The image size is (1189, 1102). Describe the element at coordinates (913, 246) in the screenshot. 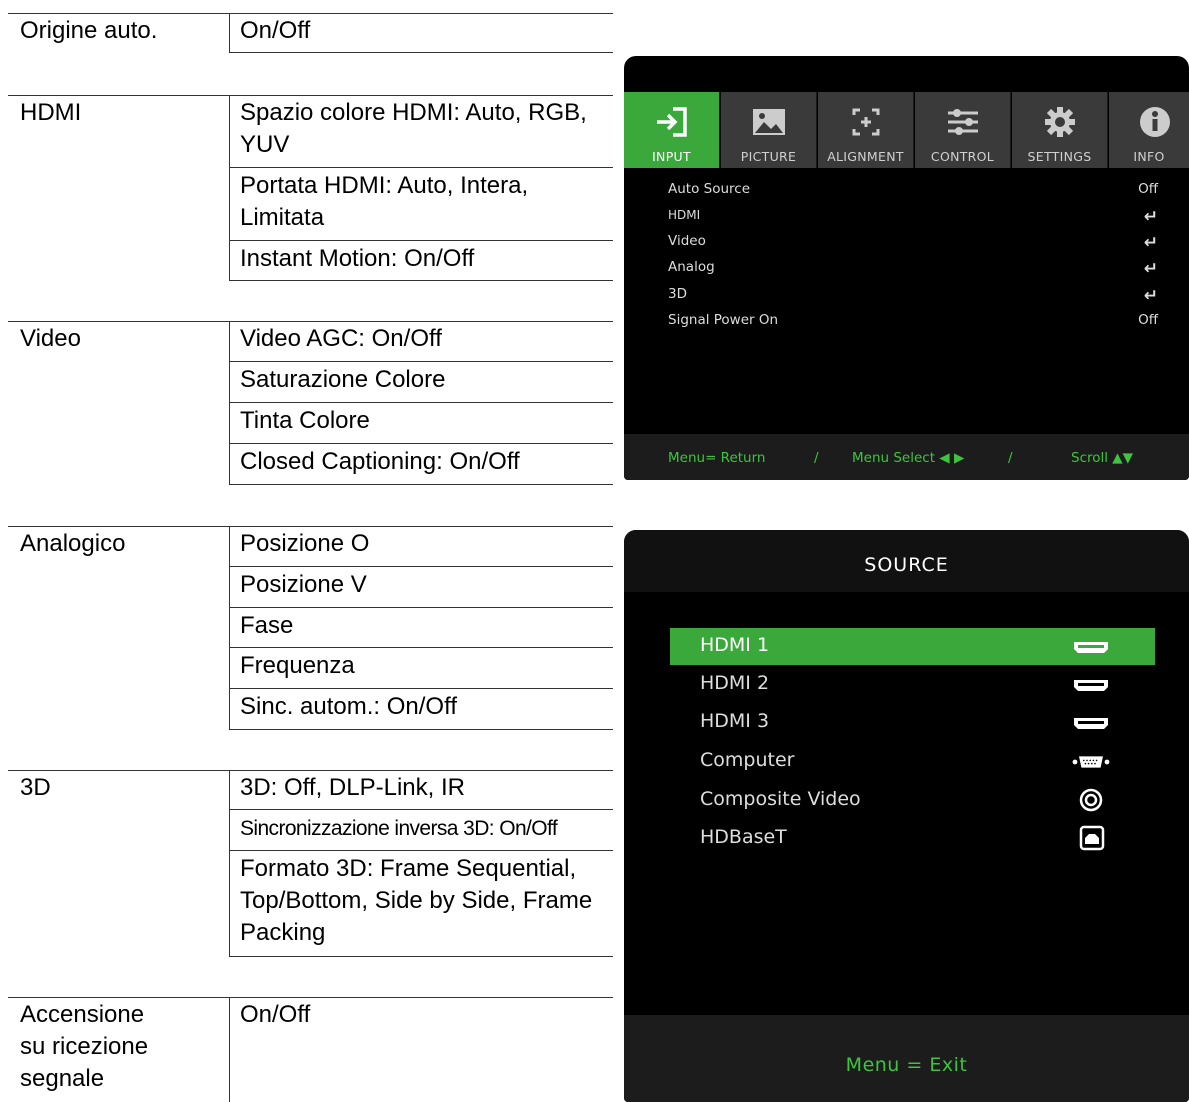

I see `menu-item-video: Video ↵` at that location.